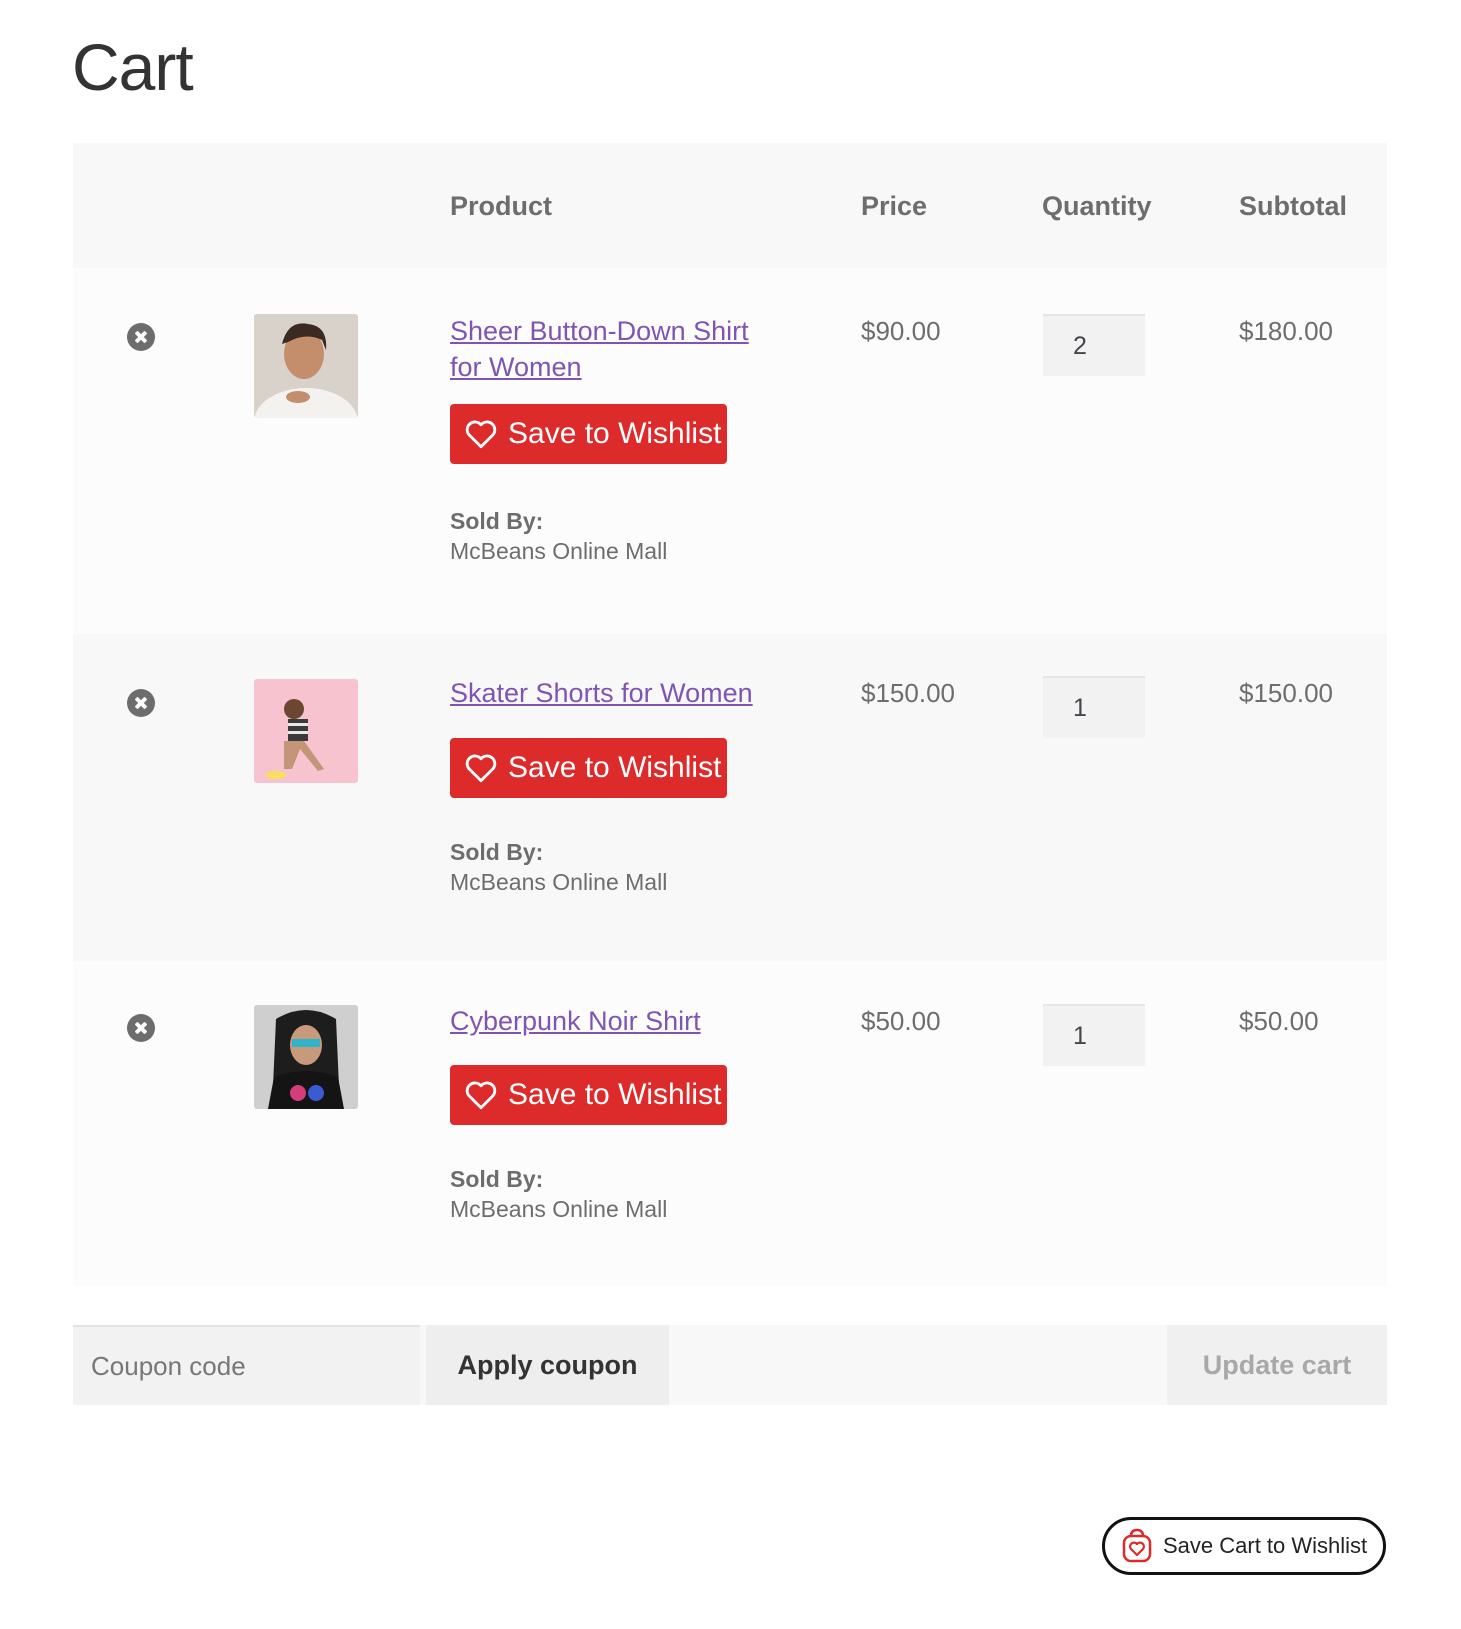 The image size is (1461, 1629). What do you see at coordinates (1293, 206) in the screenshot?
I see `header-subtotal: Subtotal` at bounding box center [1293, 206].